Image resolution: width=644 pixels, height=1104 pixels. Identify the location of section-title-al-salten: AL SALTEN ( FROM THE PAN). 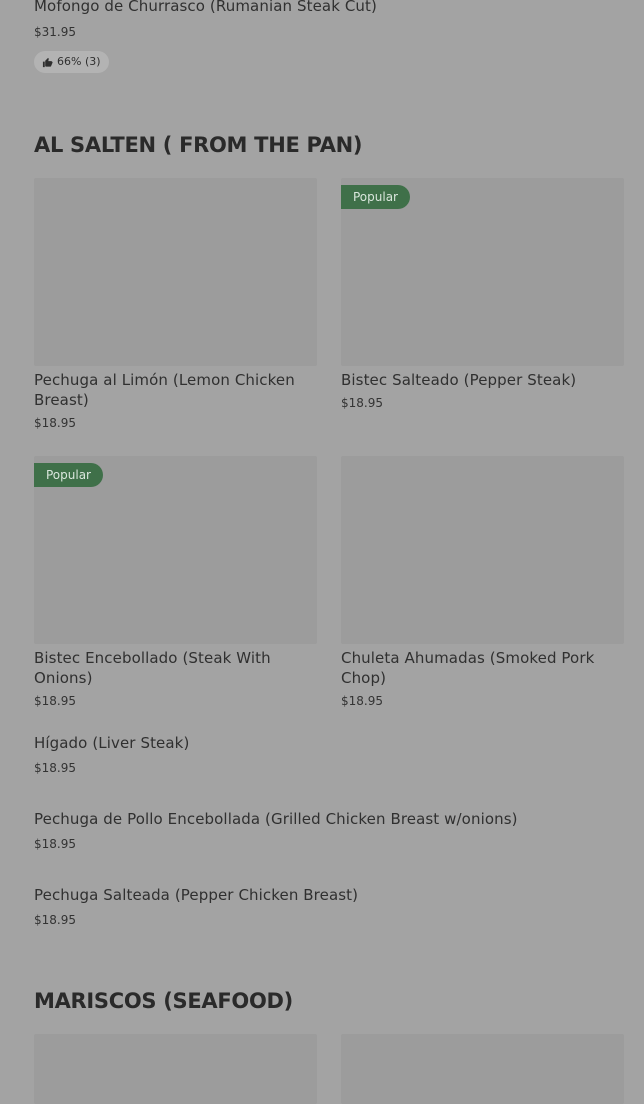
(198, 145).